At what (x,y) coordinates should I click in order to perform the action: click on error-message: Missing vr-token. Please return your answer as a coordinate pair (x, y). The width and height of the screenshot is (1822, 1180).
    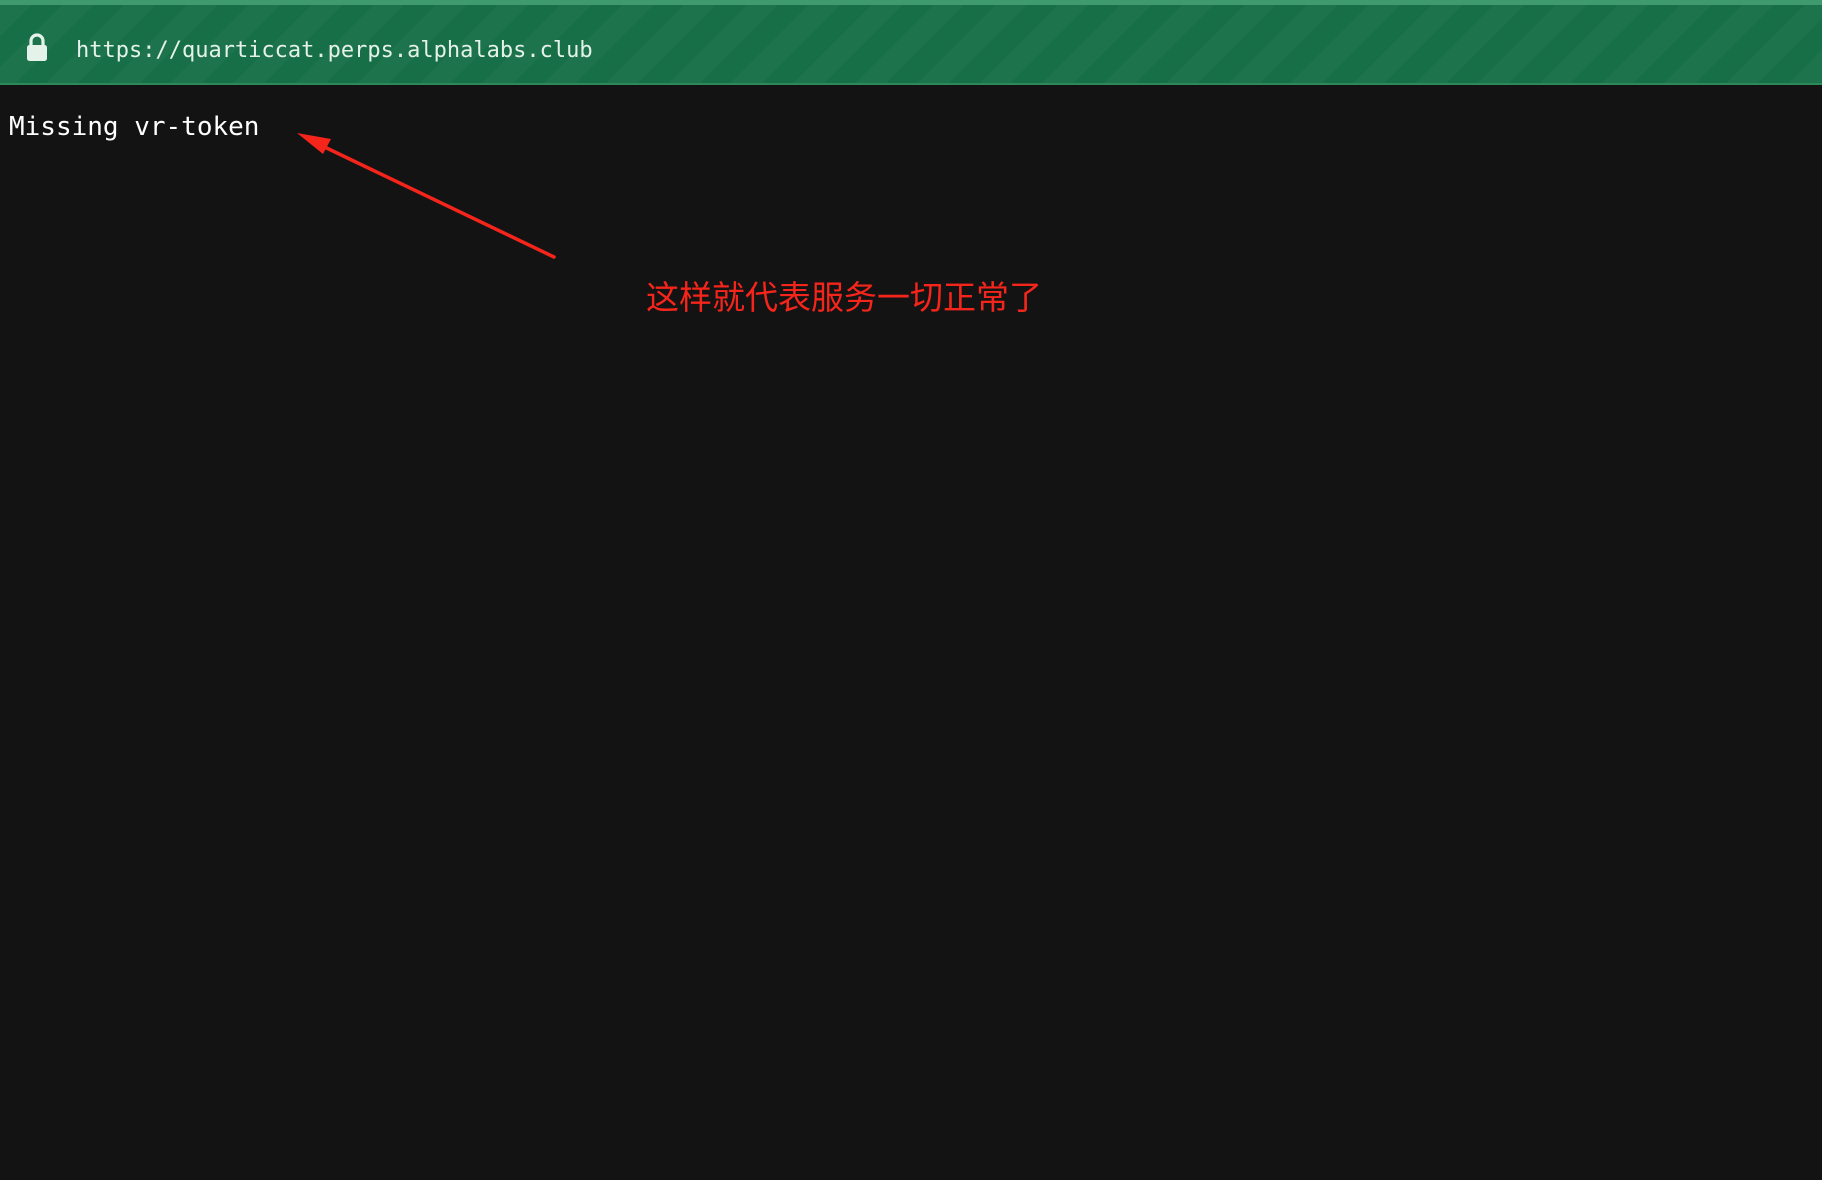
    Looking at the image, I should click on (134, 127).